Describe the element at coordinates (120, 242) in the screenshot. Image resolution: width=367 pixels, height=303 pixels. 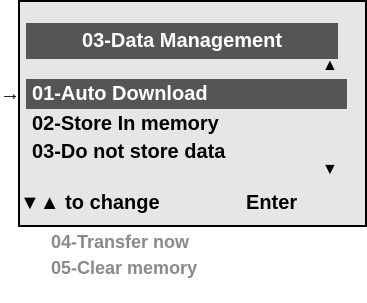
I see `offscreen-item-transfer-now: 04-Transfer now` at that location.